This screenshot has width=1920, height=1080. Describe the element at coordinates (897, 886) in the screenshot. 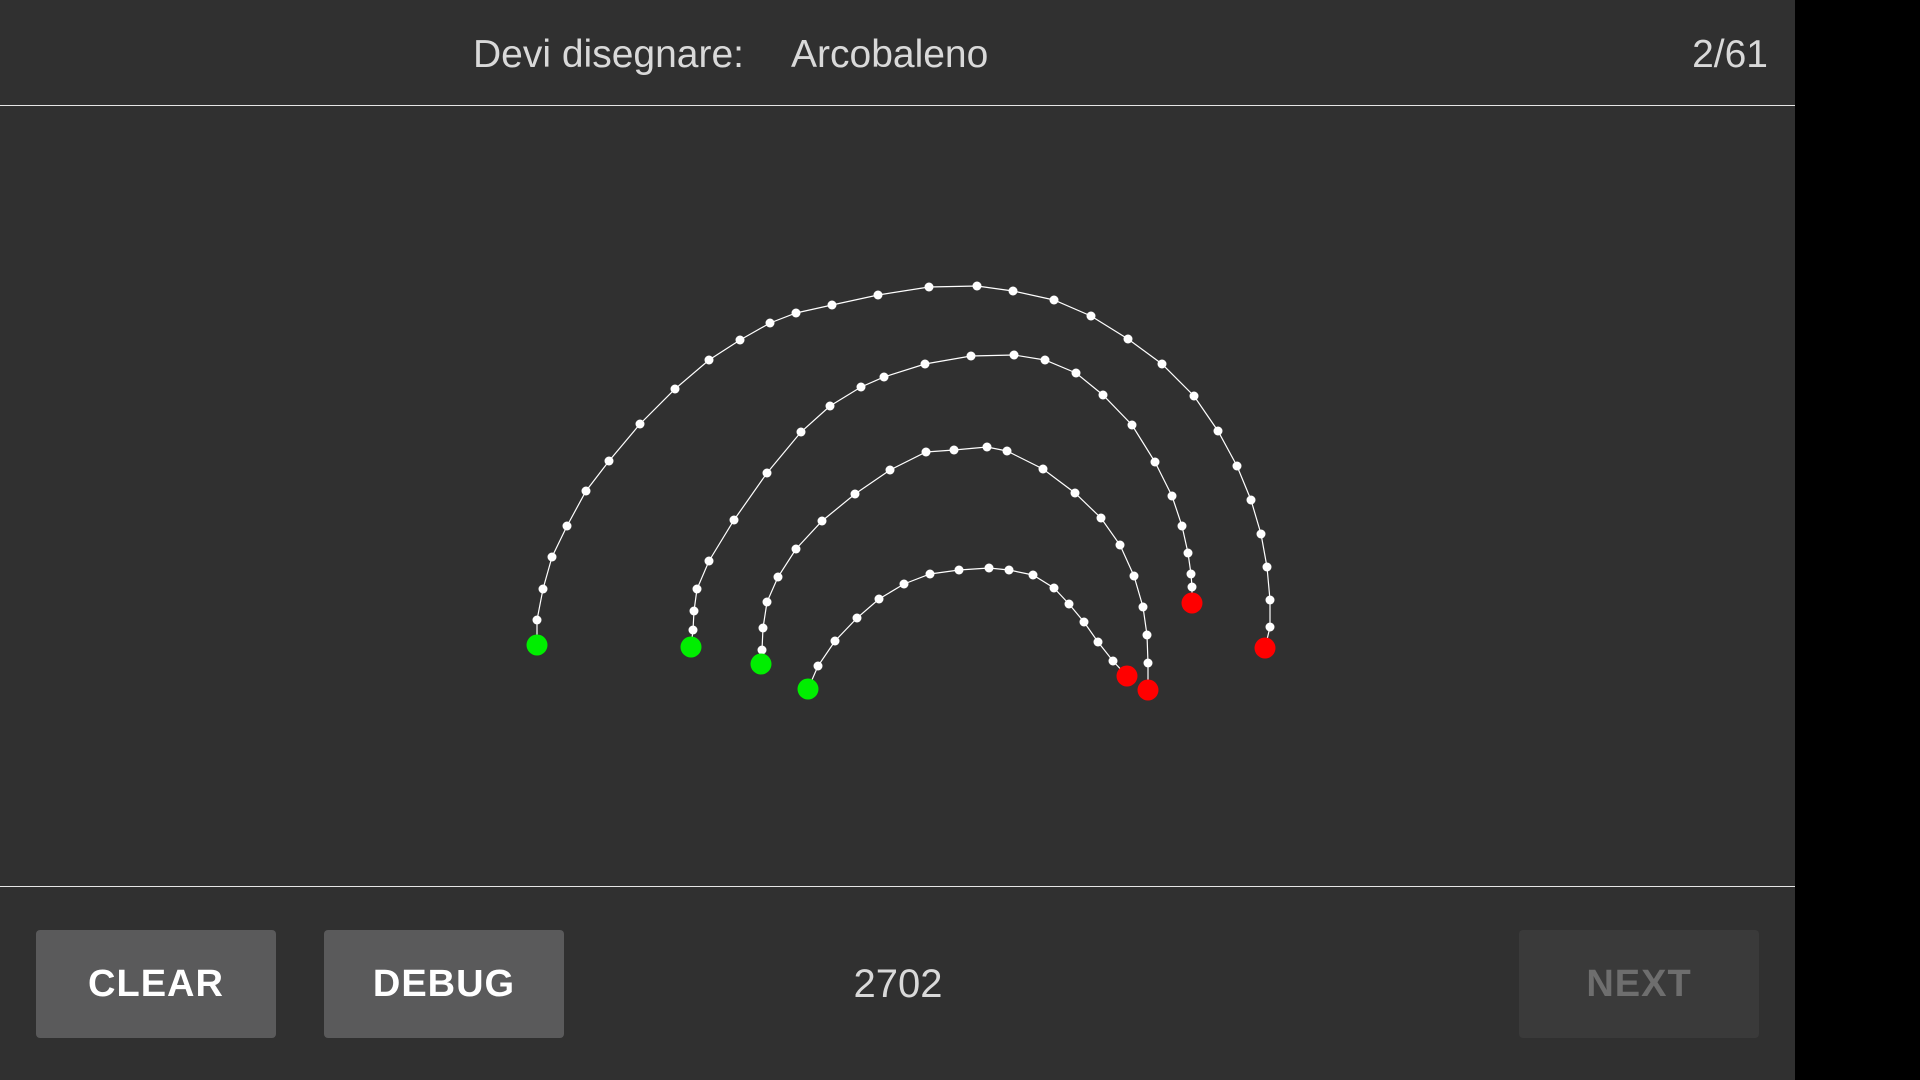

I see `footer-divider` at that location.